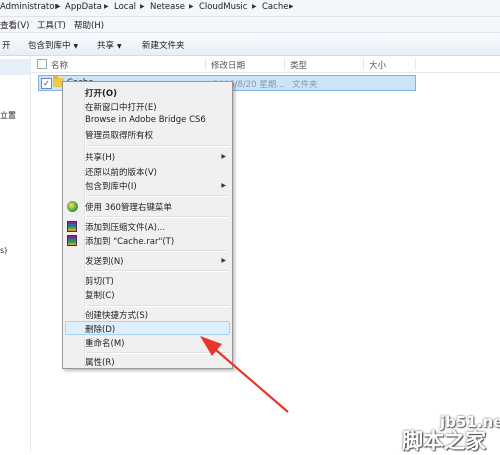 This screenshot has width=500, height=455. What do you see at coordinates (444, 441) in the screenshot?
I see `watermark-brand: 脚本之家` at bounding box center [444, 441].